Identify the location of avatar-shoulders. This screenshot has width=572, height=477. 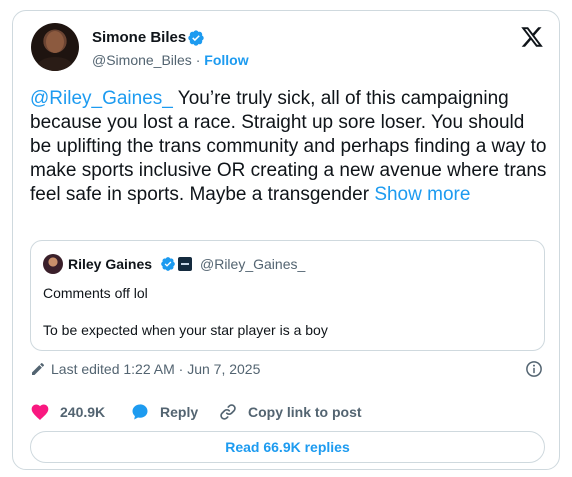
(55, 64).